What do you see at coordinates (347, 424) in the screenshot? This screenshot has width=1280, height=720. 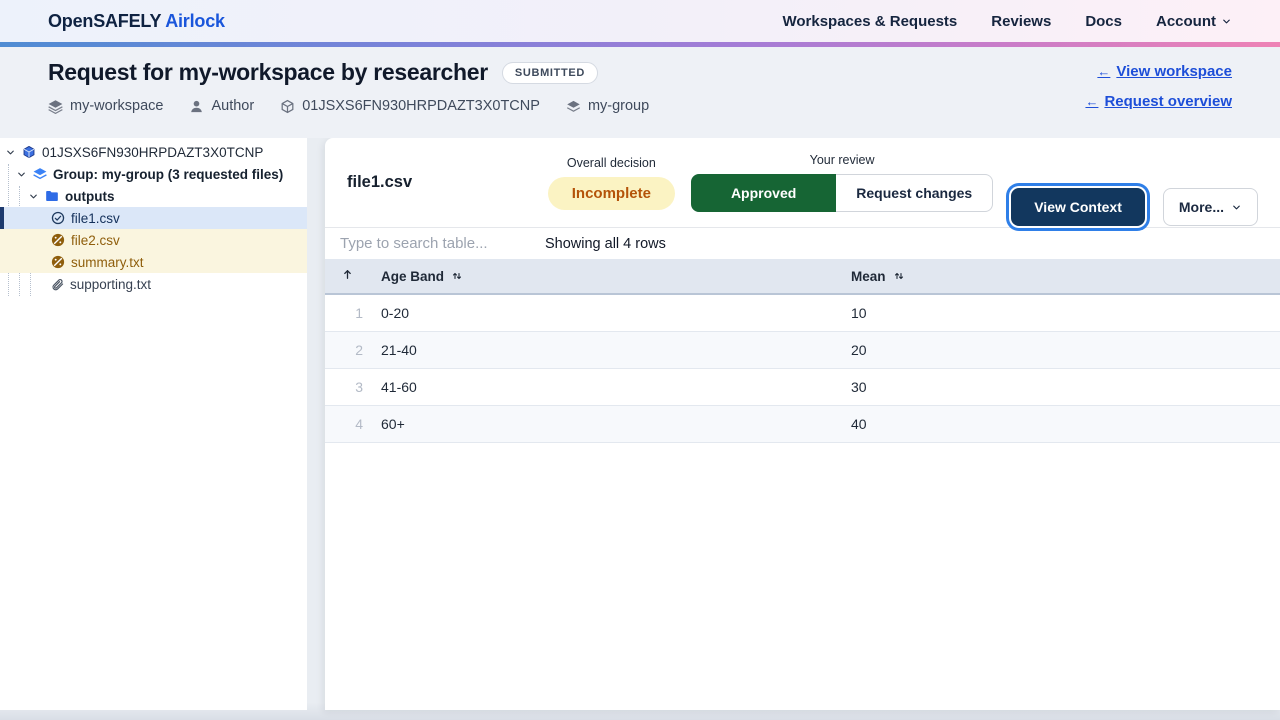 I see `row-index: 4` at bounding box center [347, 424].